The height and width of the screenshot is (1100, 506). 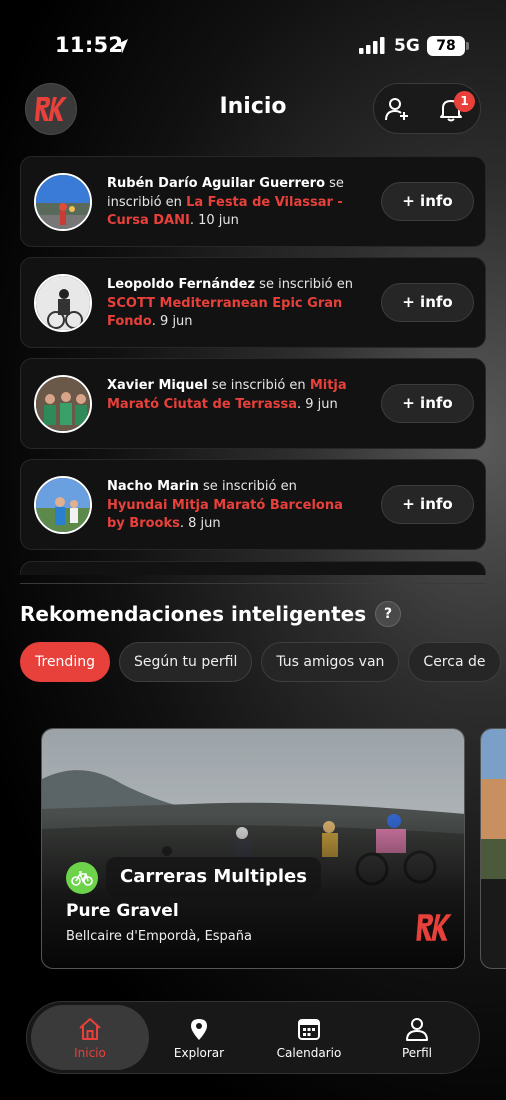 What do you see at coordinates (417, 1053) in the screenshot?
I see `nav-label: Perfil` at bounding box center [417, 1053].